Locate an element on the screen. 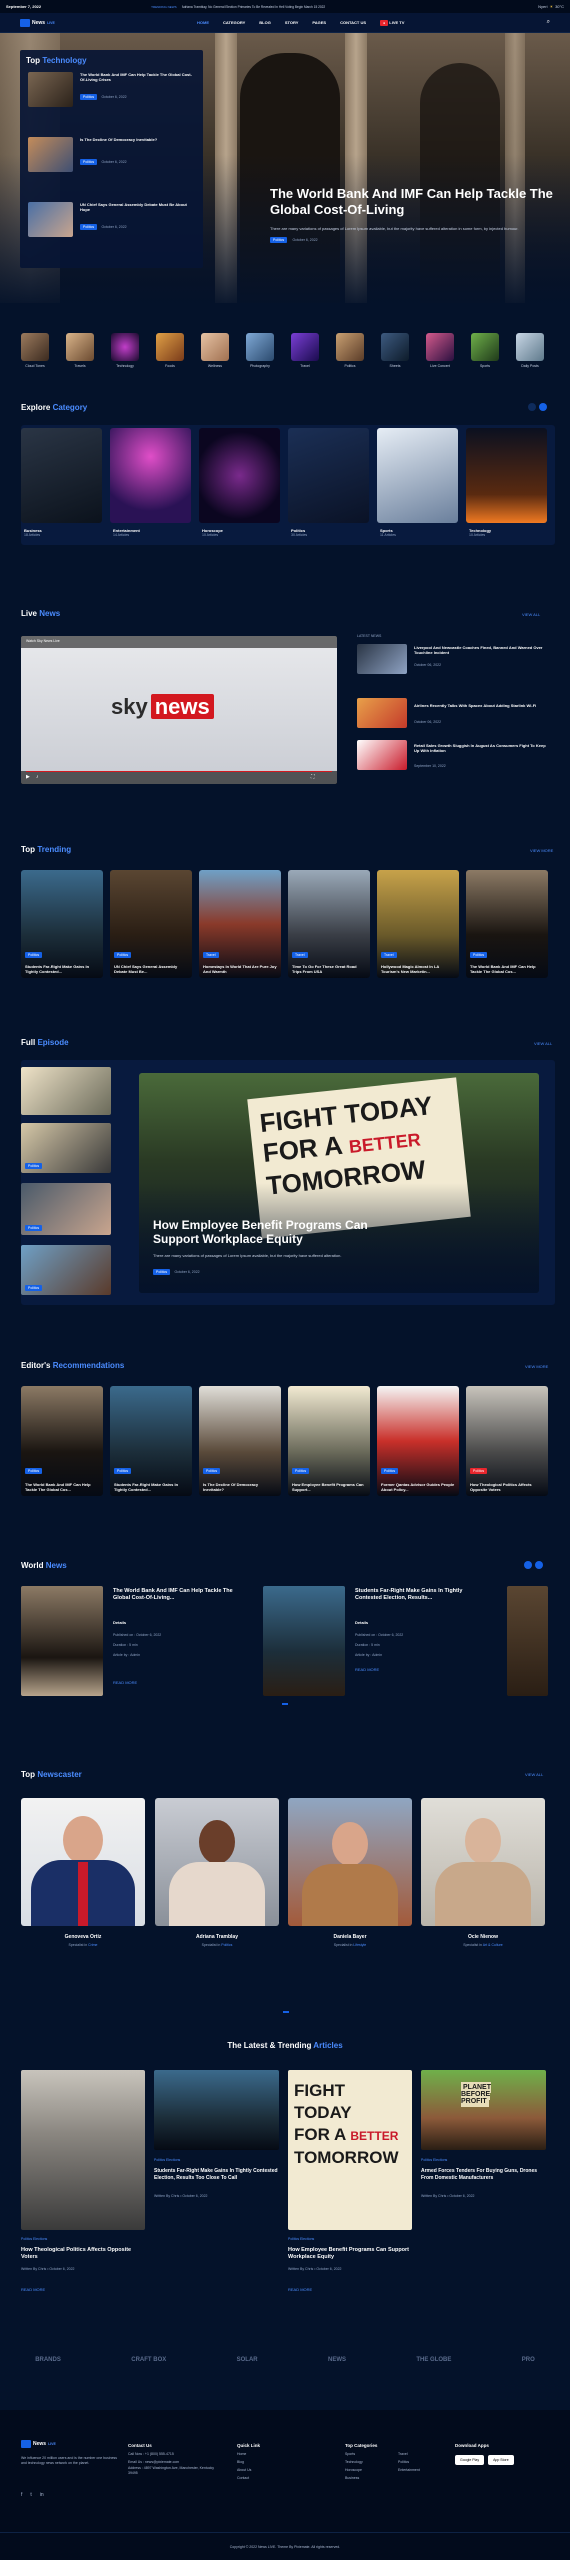 This screenshot has height=2560, width=570. nav-item-story: STORY is located at coordinates (292, 22).